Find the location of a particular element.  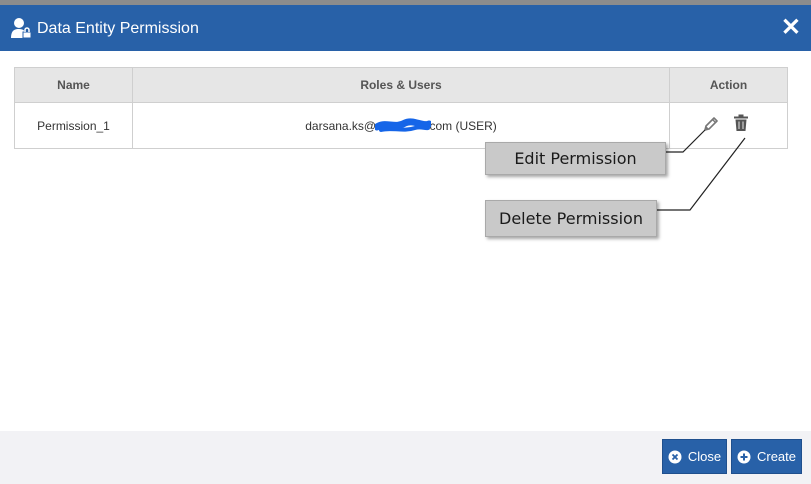

column-header-action: Action is located at coordinates (728, 85).